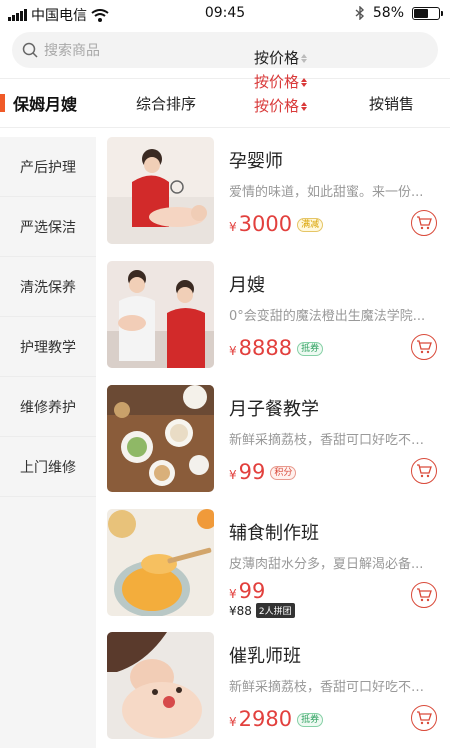 This screenshot has width=450, height=748. Describe the element at coordinates (310, 225) in the screenshot. I see `promo-tag: 满减` at that location.